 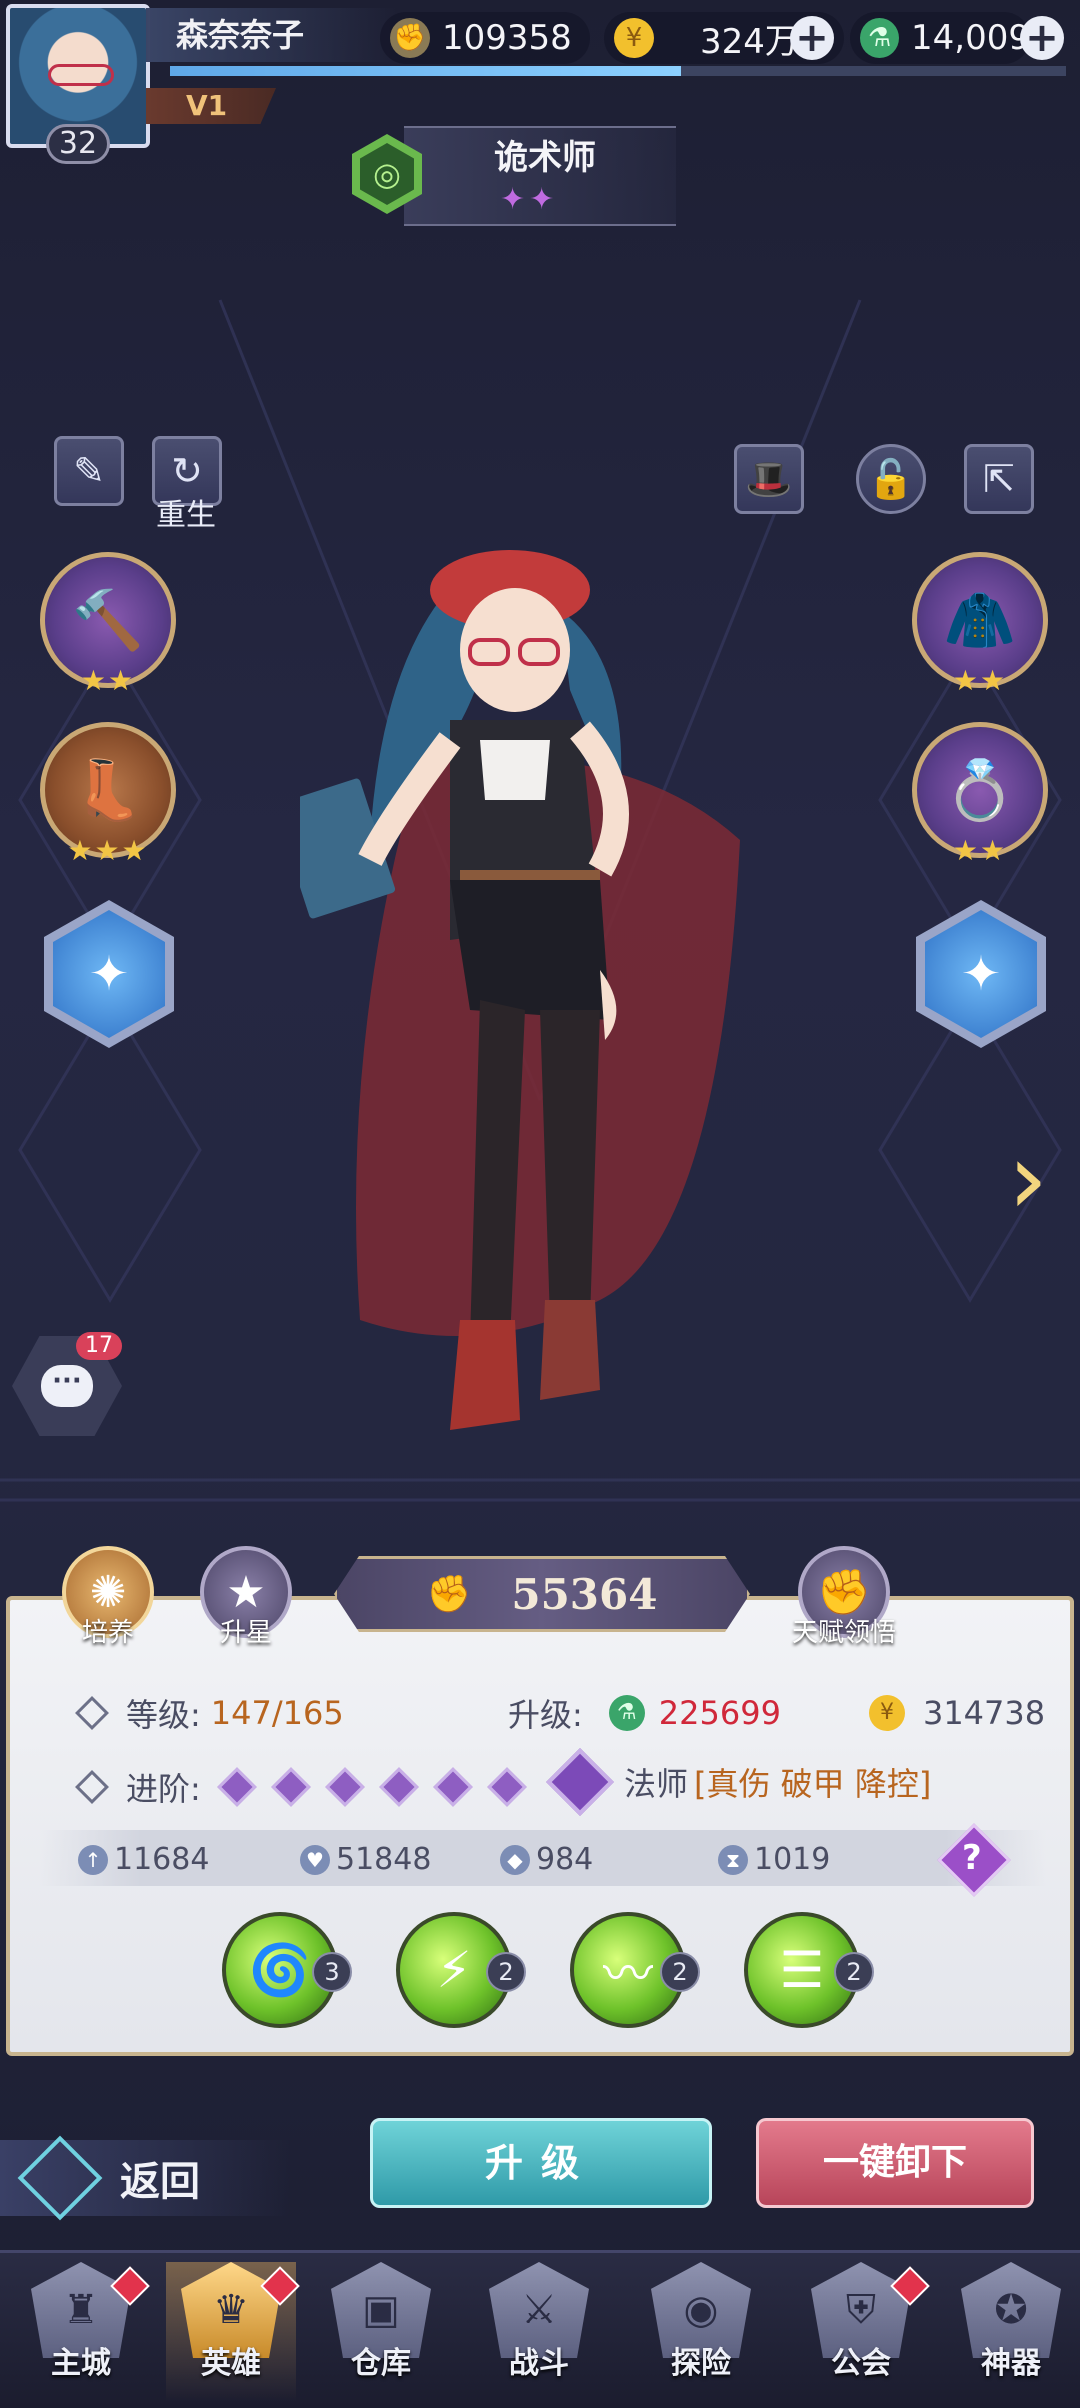 What do you see at coordinates (863, 2332) in the screenshot?
I see `nav-guild: ⛨ 公会` at bounding box center [863, 2332].